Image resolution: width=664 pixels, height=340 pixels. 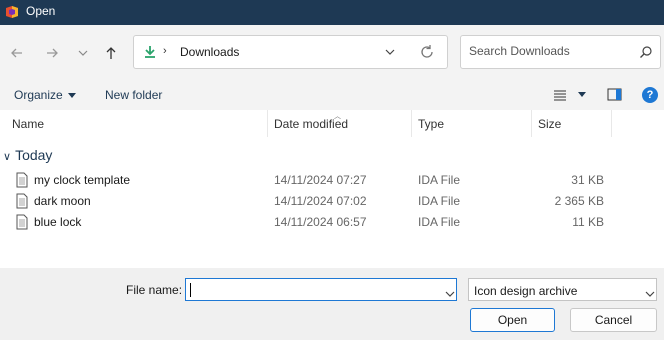 What do you see at coordinates (582, 94) in the screenshot?
I see `view-dropdown-caret` at bounding box center [582, 94].